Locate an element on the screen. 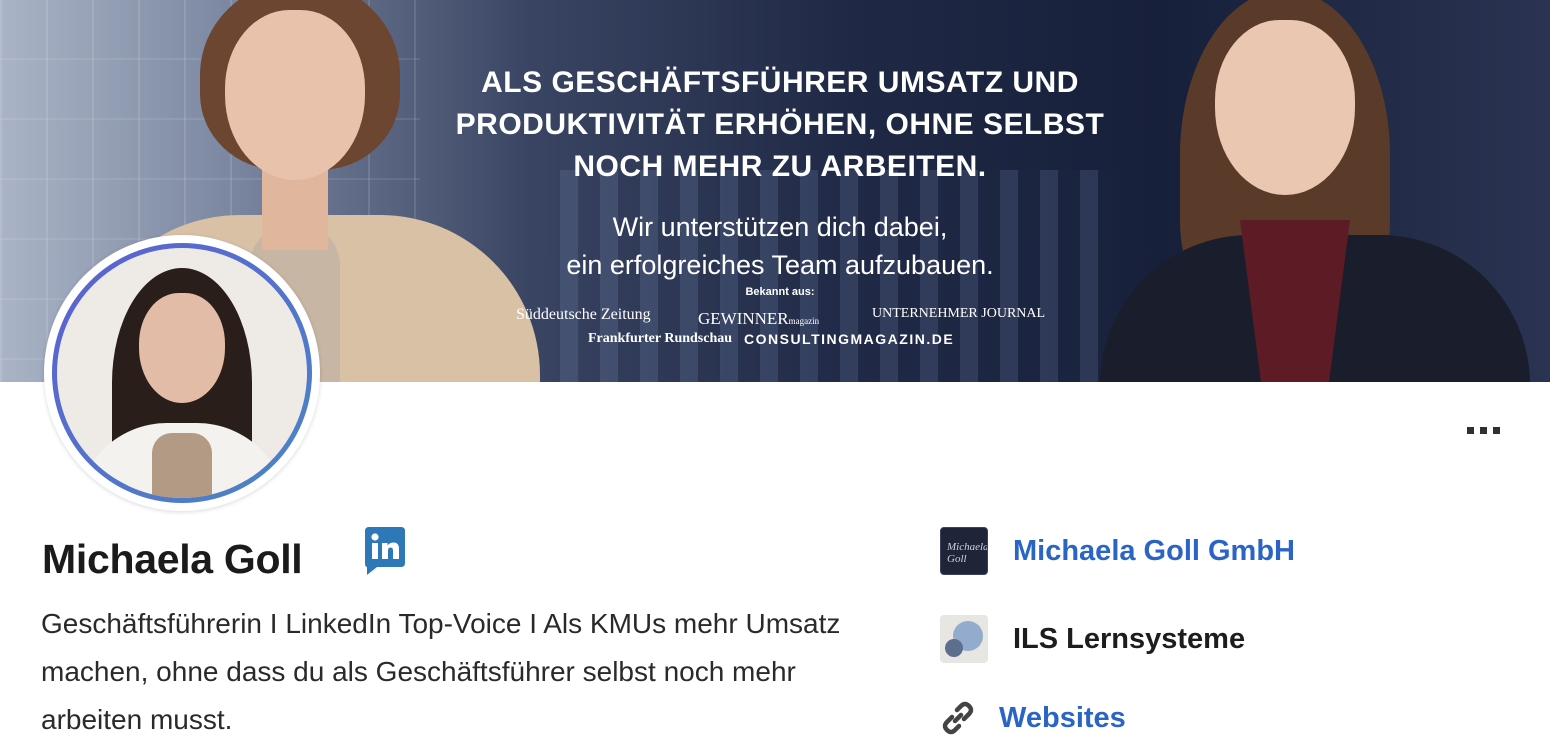 The width and height of the screenshot is (1550, 748). company-logo-text: Michaela Goll is located at coordinates (967, 553).